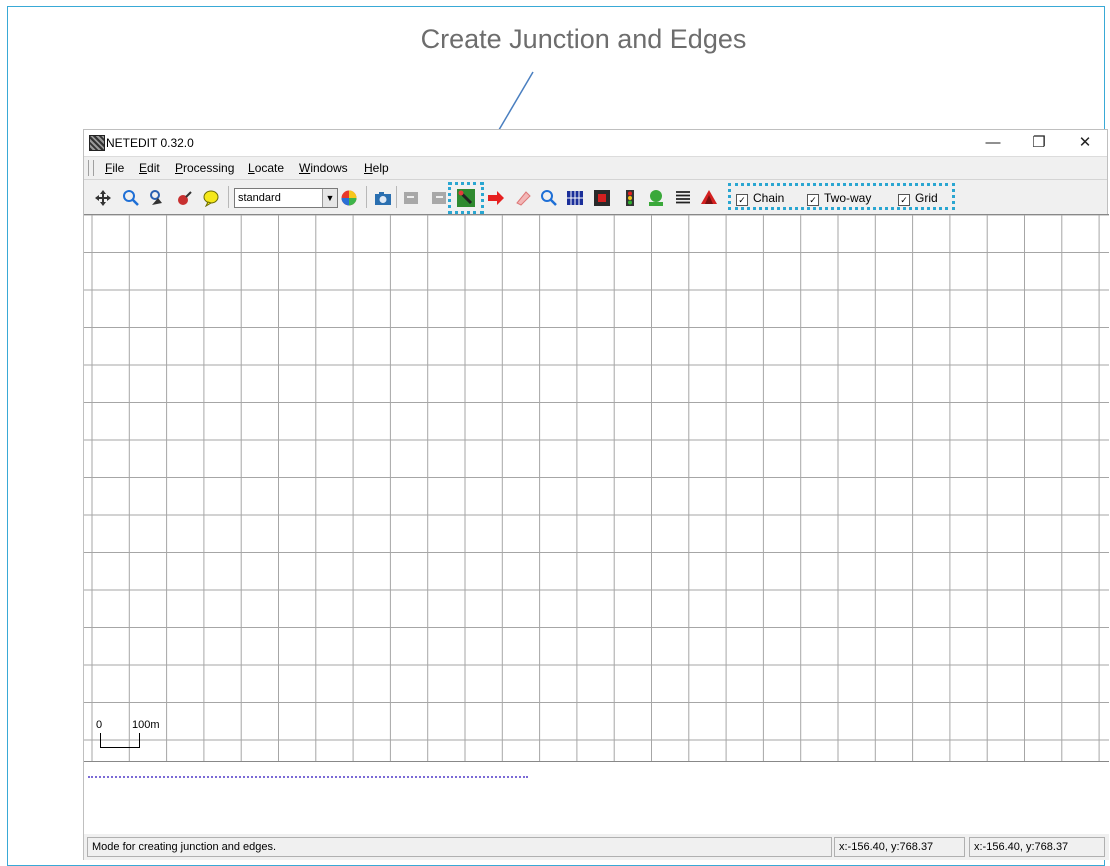 The height and width of the screenshot is (866, 1110). I want to click on message-window, so click(596, 798).